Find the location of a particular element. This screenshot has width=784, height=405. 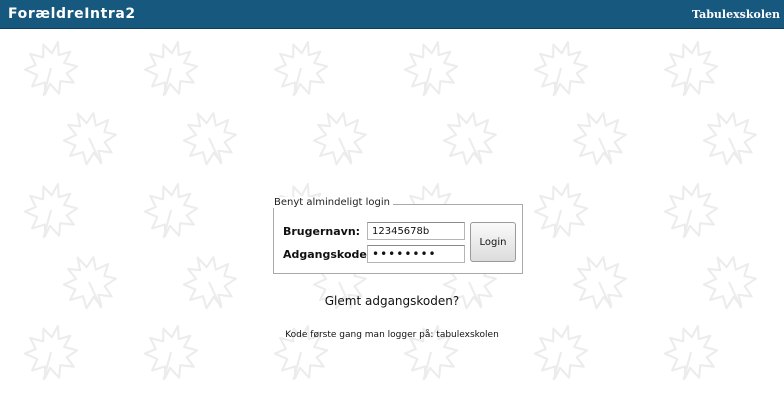

app-title: ForældreIntra2 is located at coordinates (72, 14).